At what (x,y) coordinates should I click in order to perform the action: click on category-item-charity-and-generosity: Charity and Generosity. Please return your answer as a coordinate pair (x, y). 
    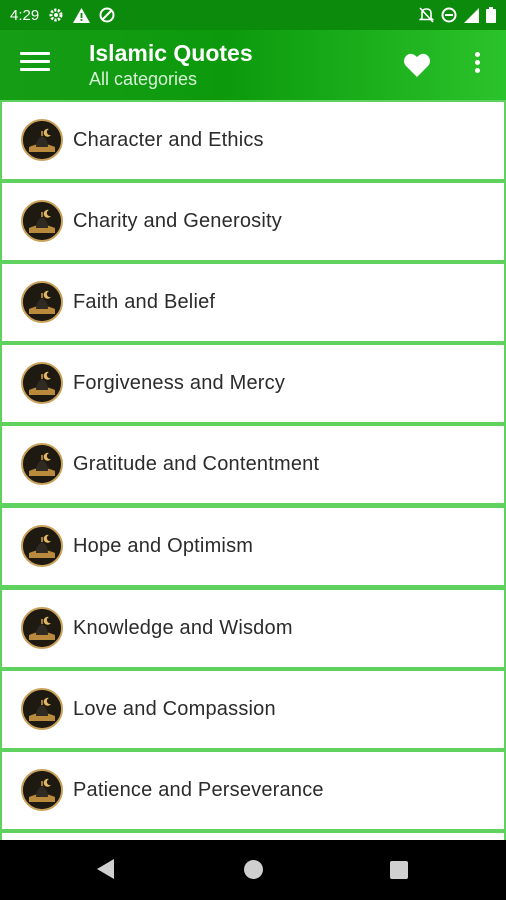
    Looking at the image, I should click on (253, 221).